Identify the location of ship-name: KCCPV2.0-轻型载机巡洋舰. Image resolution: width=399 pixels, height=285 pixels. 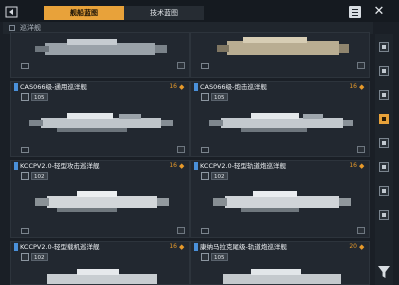
(60, 247).